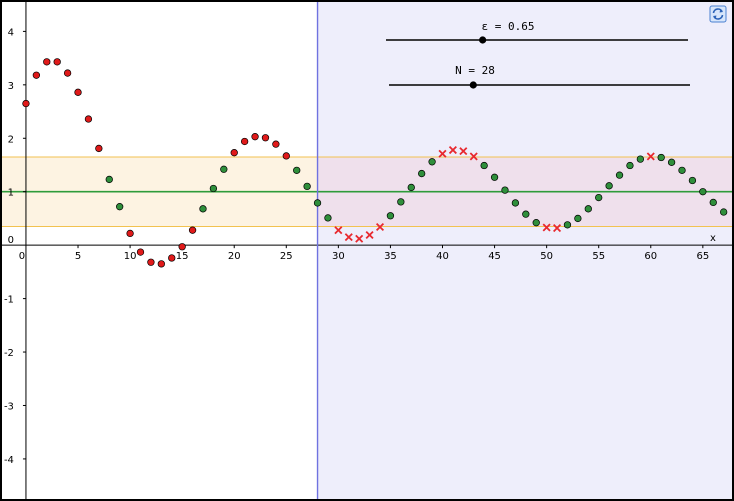  Describe the element at coordinates (9, 460) in the screenshot. I see `y-tick-label: -4` at that location.